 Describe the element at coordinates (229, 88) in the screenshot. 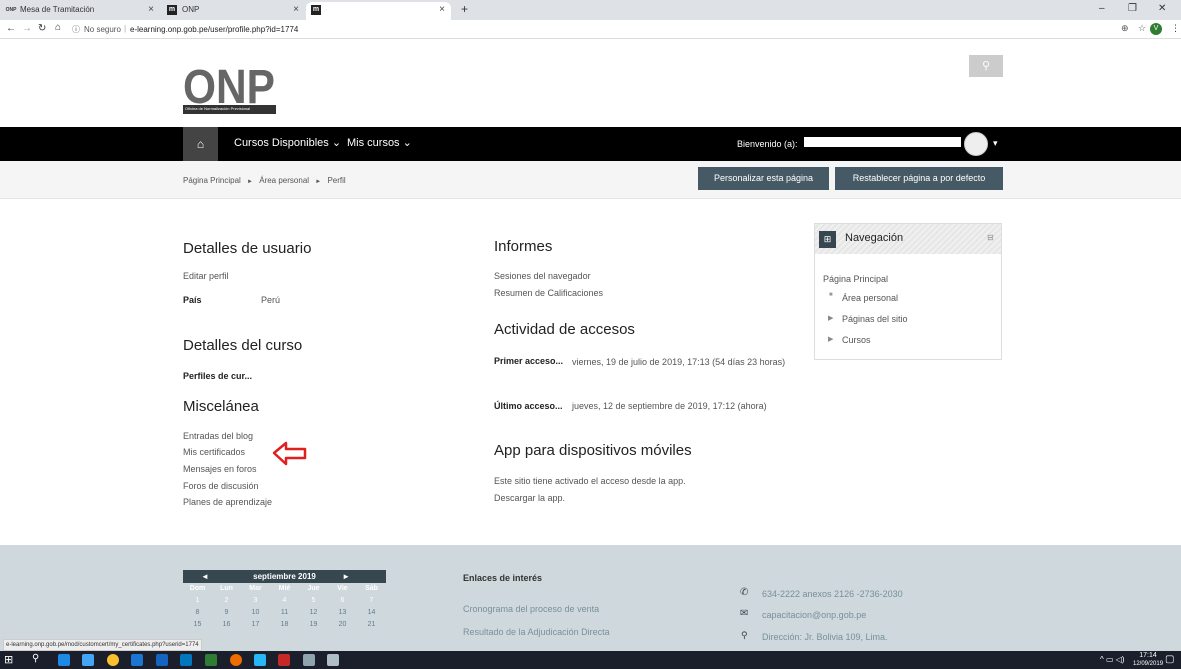

I see `onp-logo: ONP Oficina de Normalización Previsional` at that location.